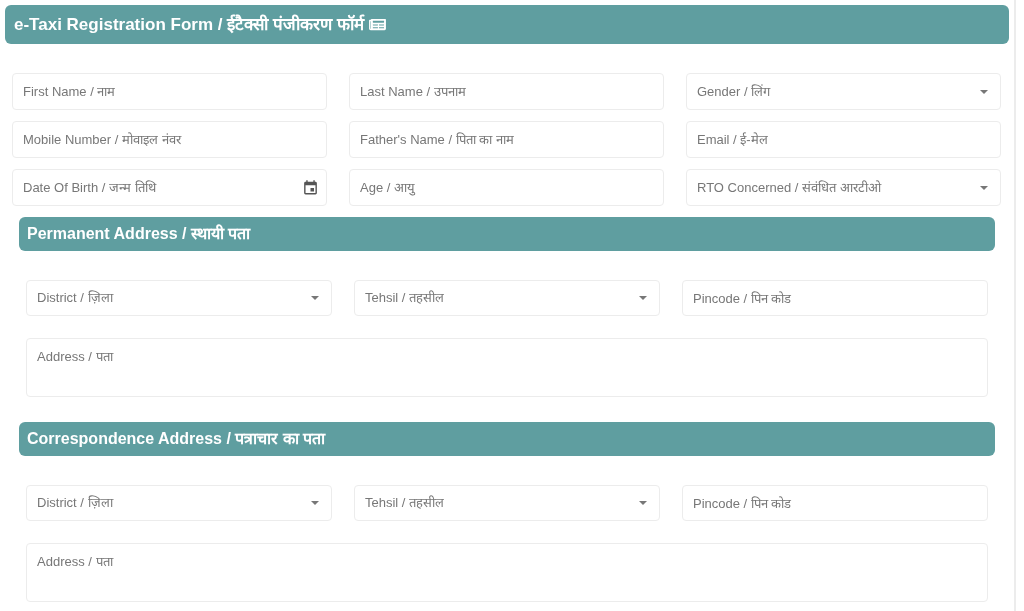 The width and height of the screenshot is (1024, 611). I want to click on text-field: First Name / नाम, so click(169, 91).